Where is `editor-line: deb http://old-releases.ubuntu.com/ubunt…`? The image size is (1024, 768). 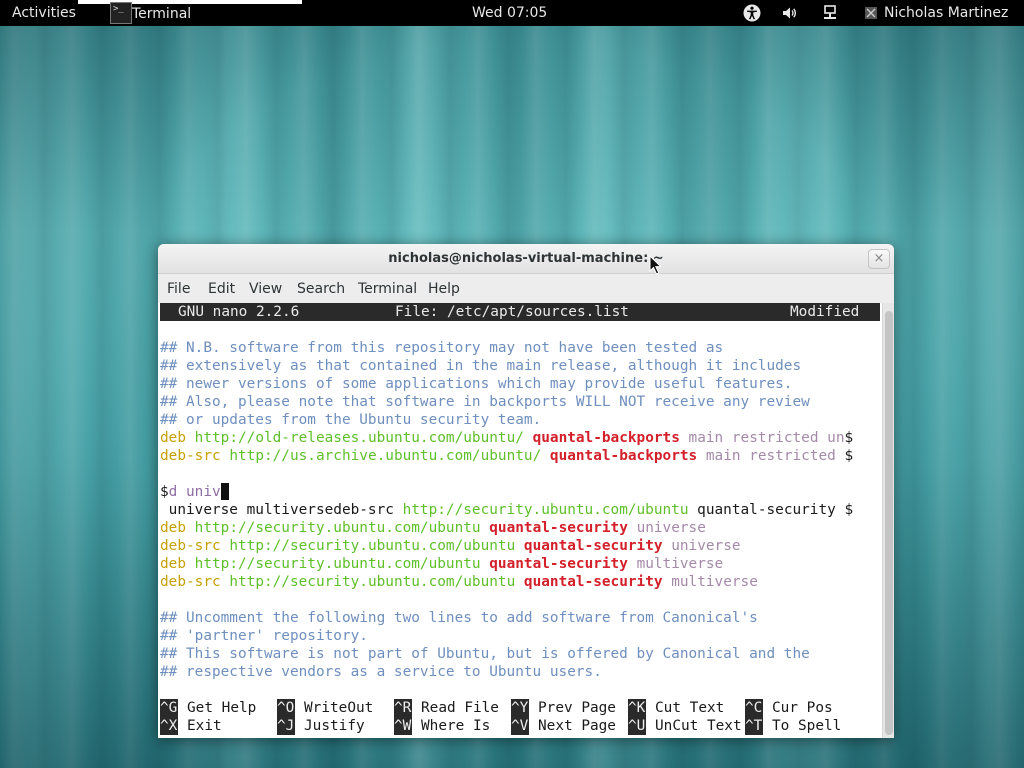
editor-line: deb http://old-releases.ubuntu.com/ubunt… is located at coordinates (520, 438).